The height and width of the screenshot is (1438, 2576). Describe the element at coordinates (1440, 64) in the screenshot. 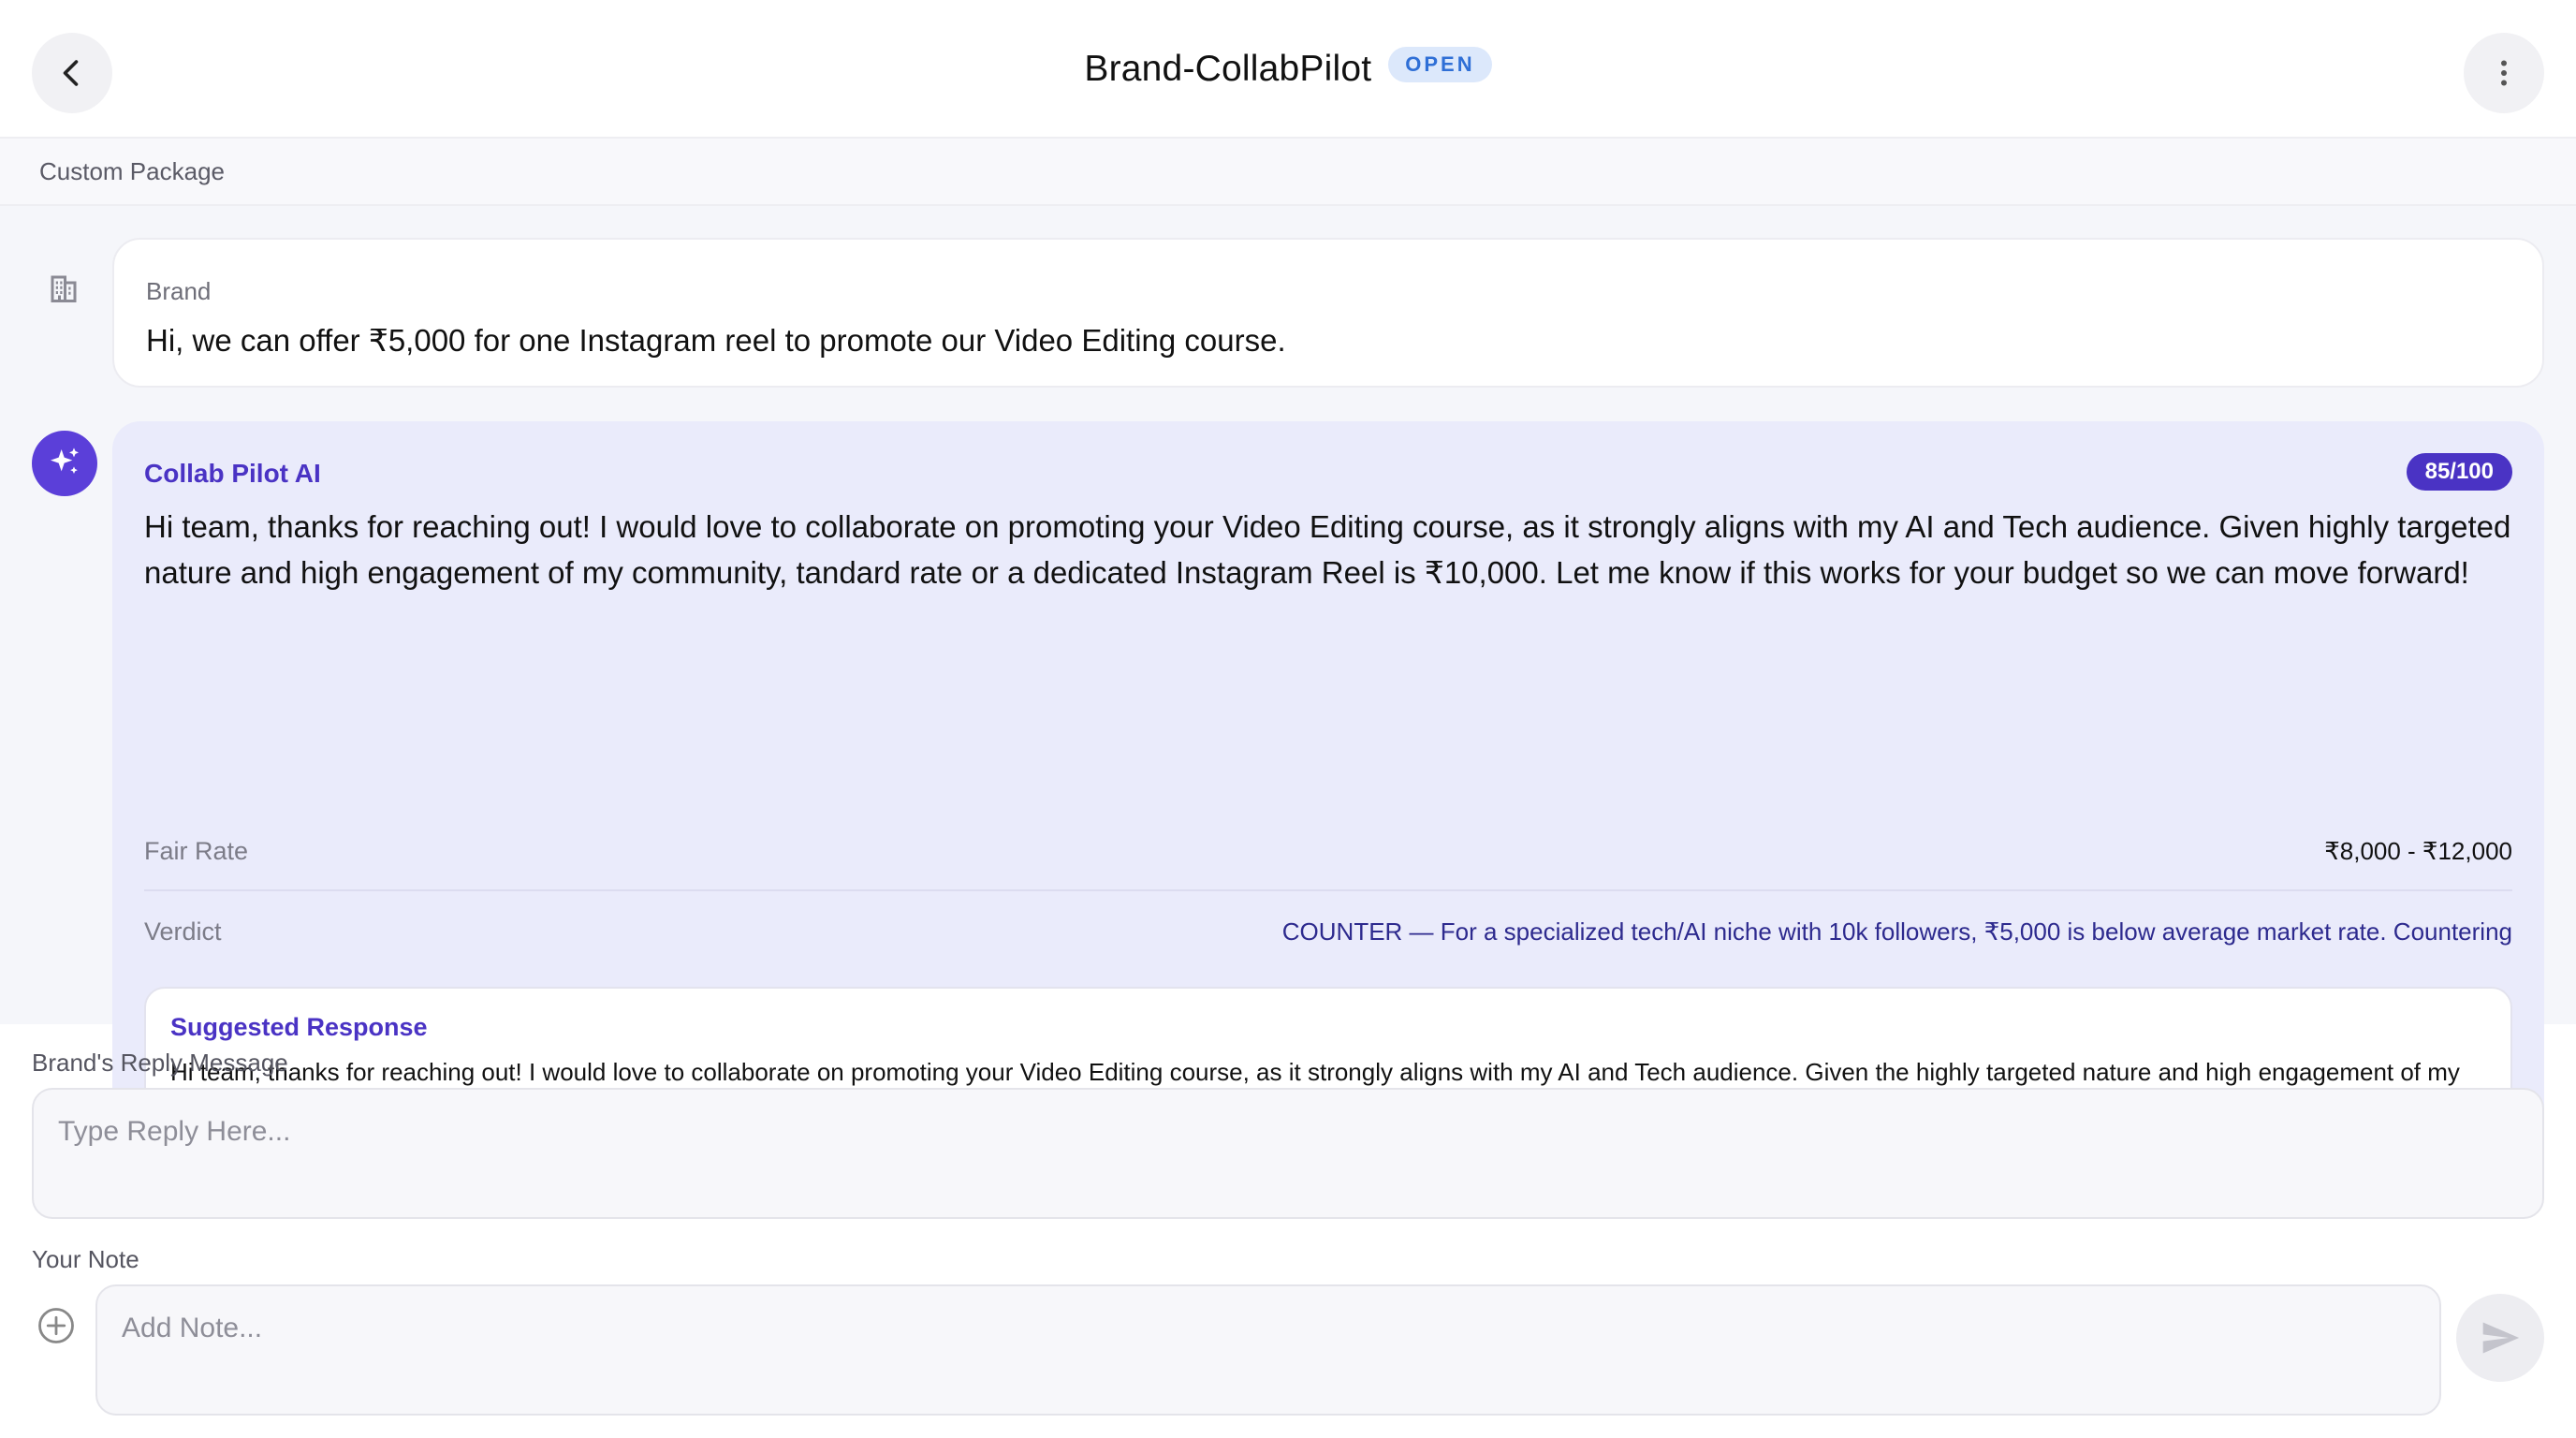

I see `status-badge: OPEN` at that location.